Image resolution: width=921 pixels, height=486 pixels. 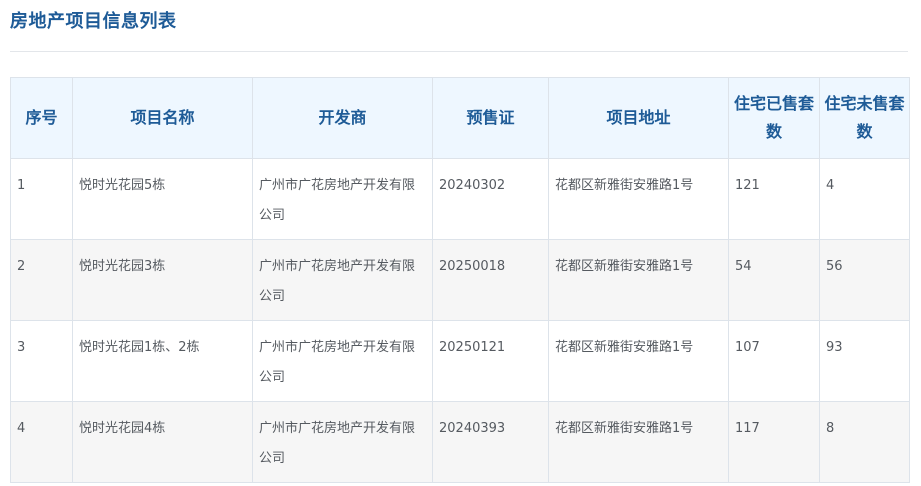 What do you see at coordinates (864, 361) in the screenshot?
I see `cell-unsold-units: 93` at bounding box center [864, 361].